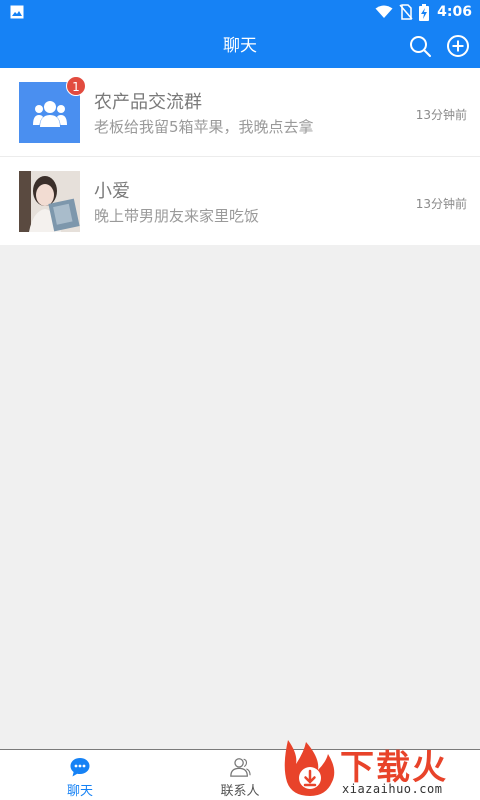 This screenshot has width=480, height=800. I want to click on tab-chat: 聊天, so click(80, 775).